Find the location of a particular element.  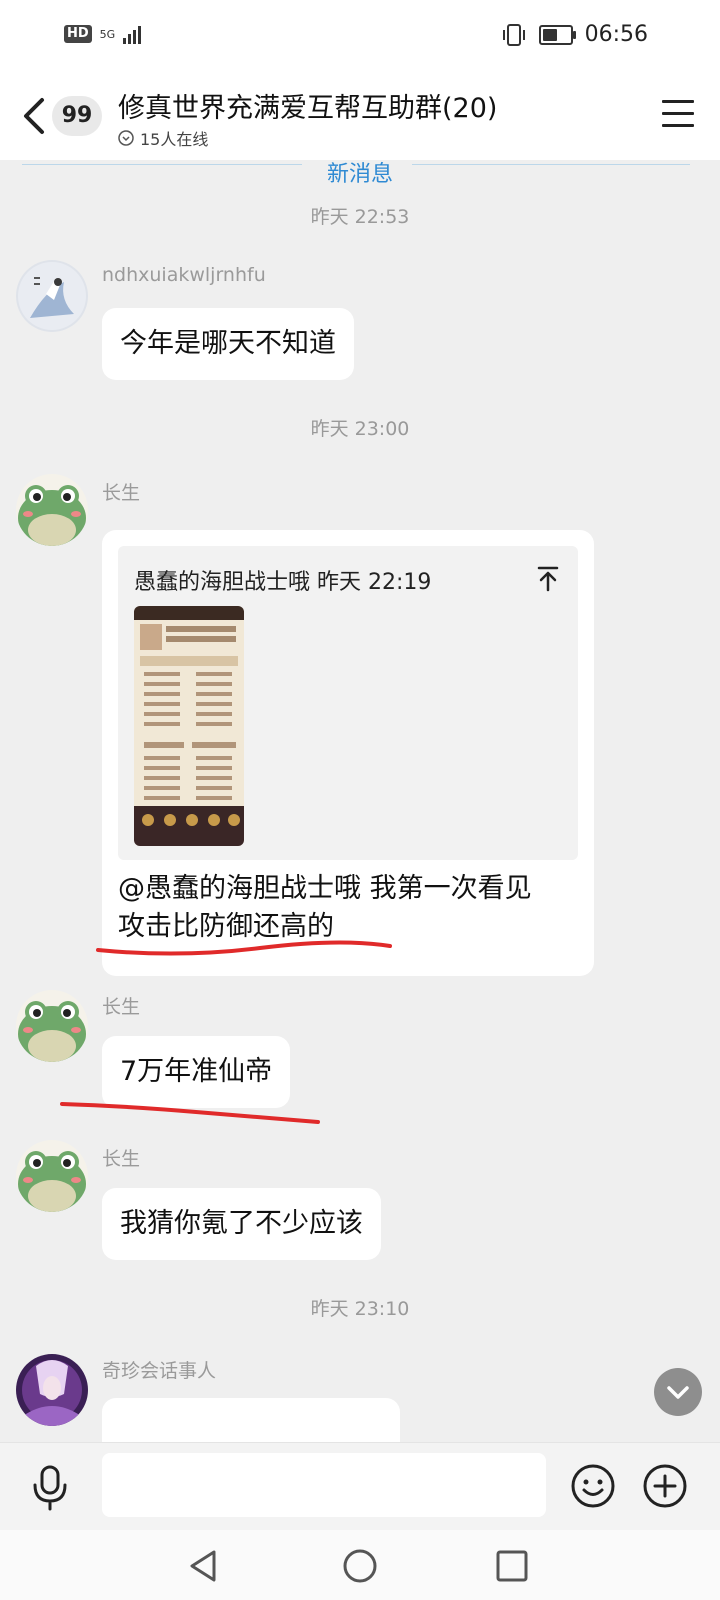

plus-icon is located at coordinates (665, 1486).